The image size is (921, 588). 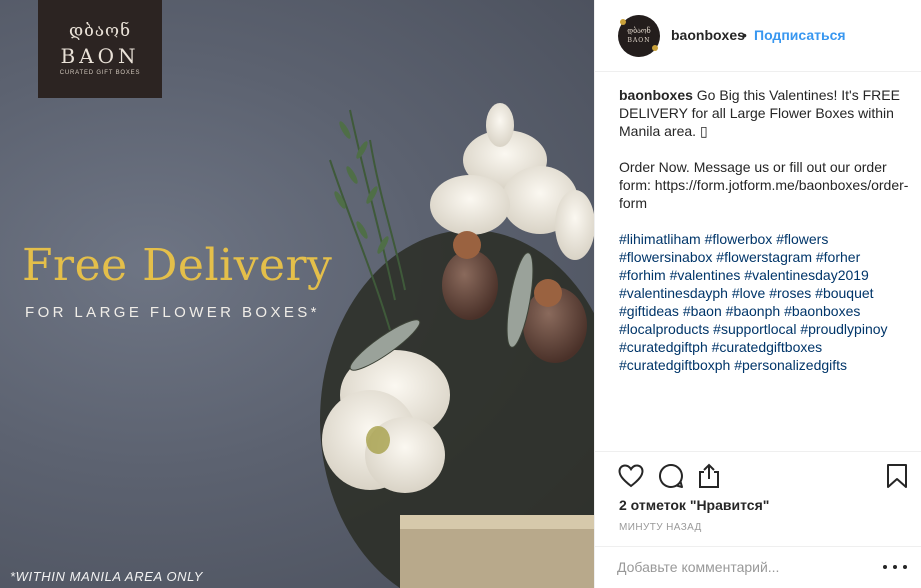 What do you see at coordinates (663, 347) in the screenshot?
I see `hashtag-link: #curatedgiftph` at bounding box center [663, 347].